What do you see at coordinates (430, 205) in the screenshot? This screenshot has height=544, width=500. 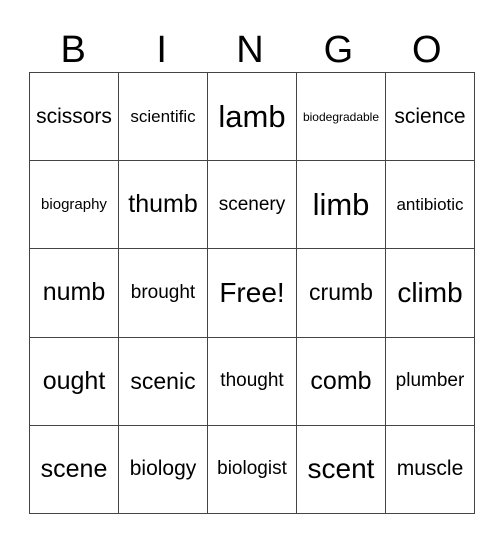 I see `card-cell: antibiotic` at bounding box center [430, 205].